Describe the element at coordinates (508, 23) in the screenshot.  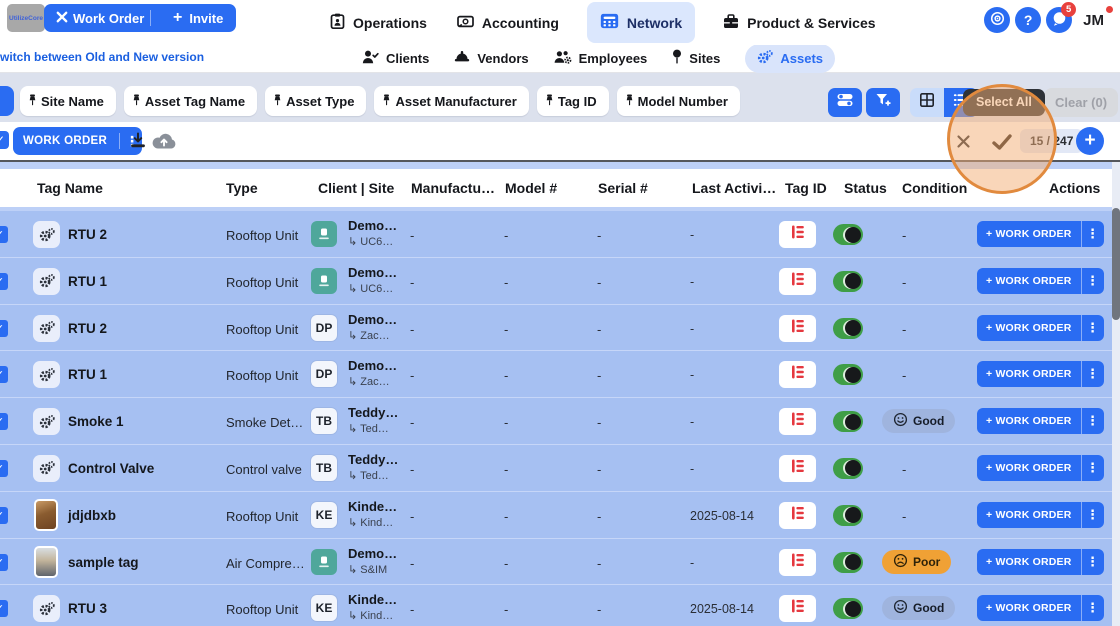
I see `nav-item-accounting: Accounting` at that location.